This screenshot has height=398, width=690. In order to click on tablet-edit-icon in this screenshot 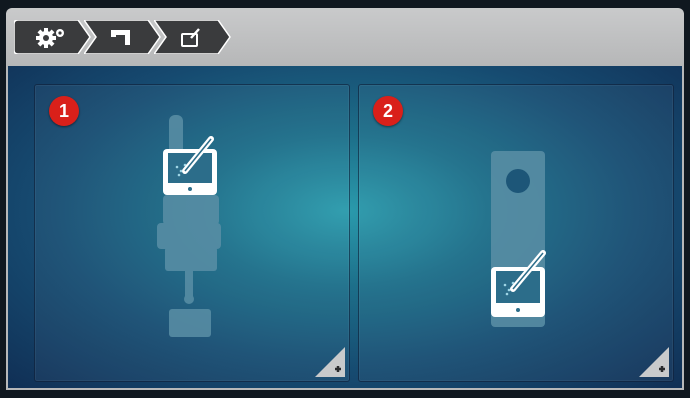, I will do `click(190, 37)`.